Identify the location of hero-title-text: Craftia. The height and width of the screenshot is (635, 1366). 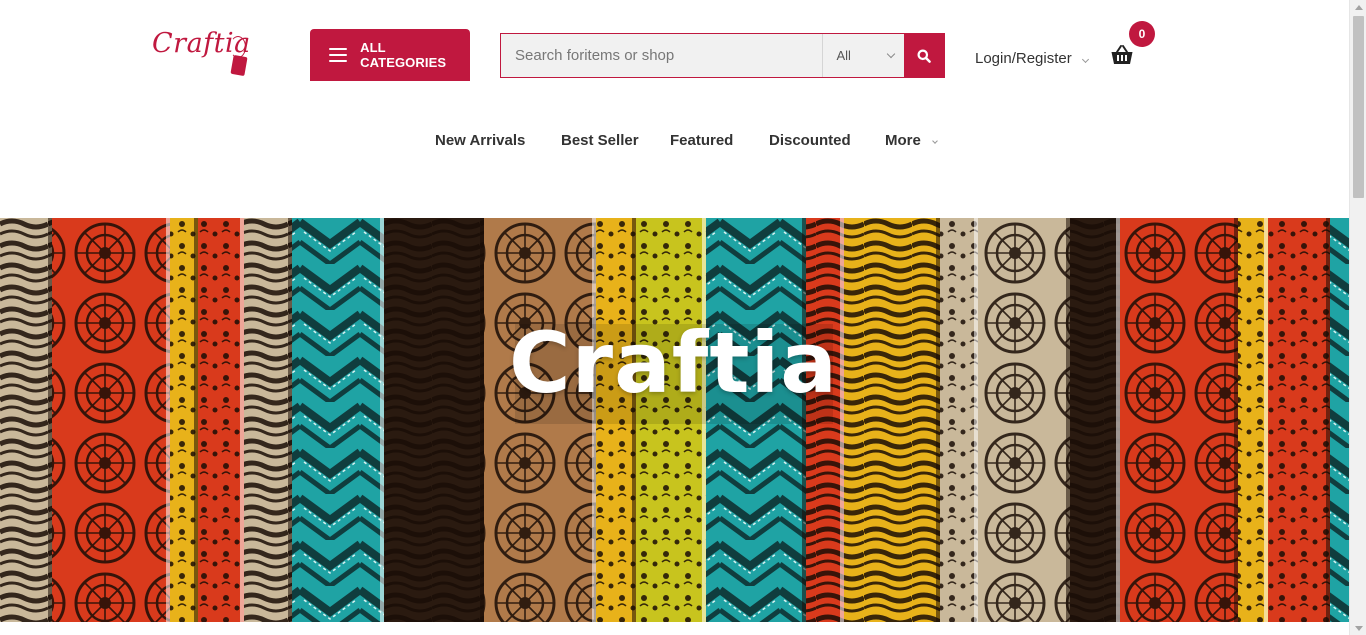
(673, 363).